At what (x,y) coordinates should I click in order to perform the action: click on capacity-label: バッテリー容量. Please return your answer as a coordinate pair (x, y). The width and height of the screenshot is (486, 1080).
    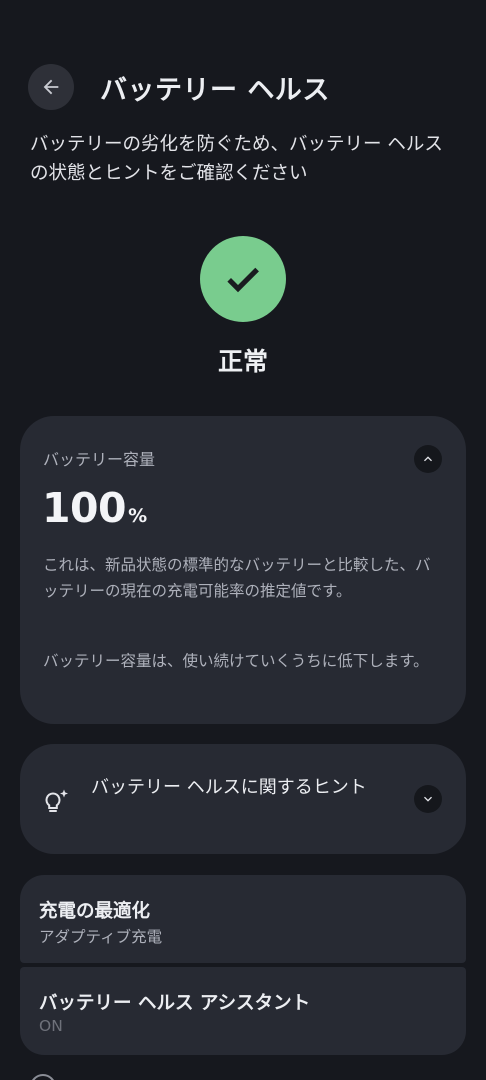
    Looking at the image, I should click on (99, 459).